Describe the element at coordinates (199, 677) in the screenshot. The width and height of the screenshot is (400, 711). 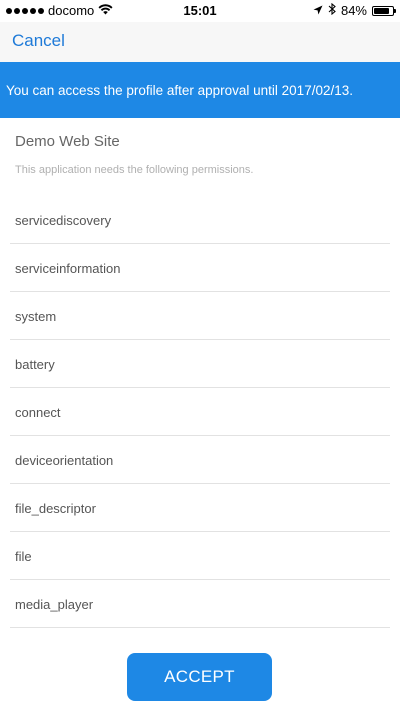
I see `accept-button: ACCEPT` at that location.